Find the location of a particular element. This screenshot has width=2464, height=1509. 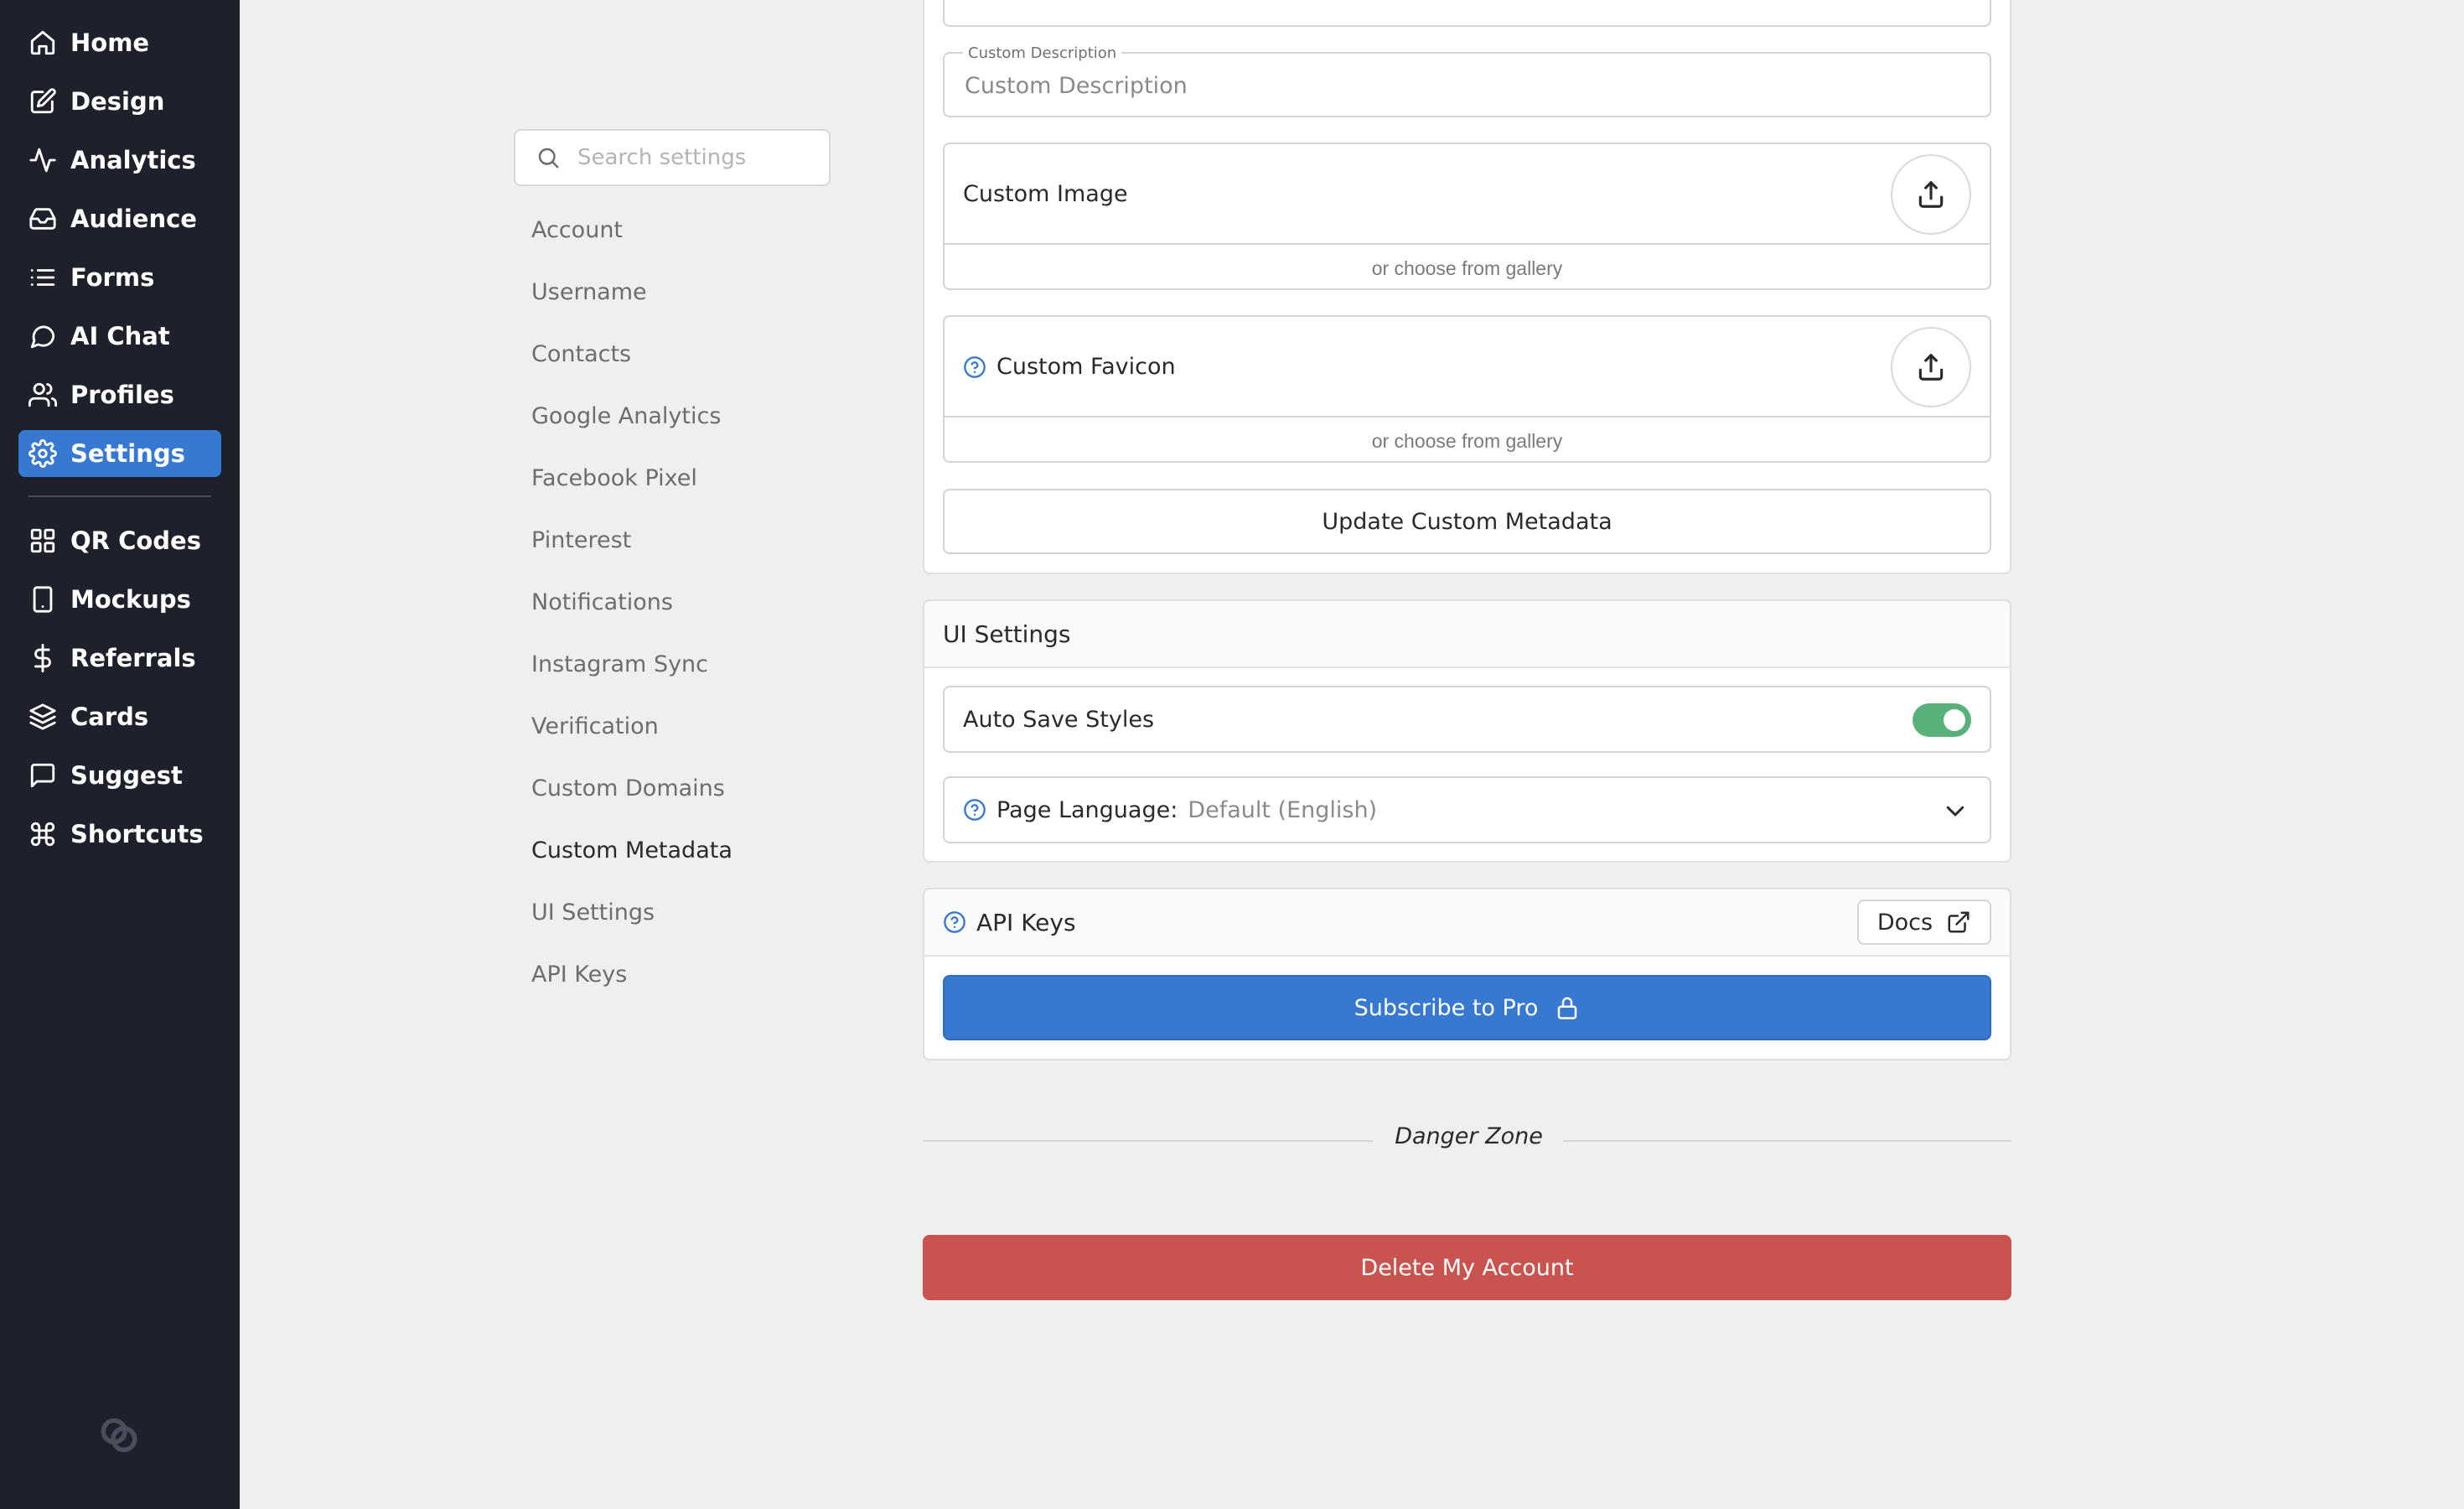

sidebar-item-mockups: Mockups is located at coordinates (119, 599).